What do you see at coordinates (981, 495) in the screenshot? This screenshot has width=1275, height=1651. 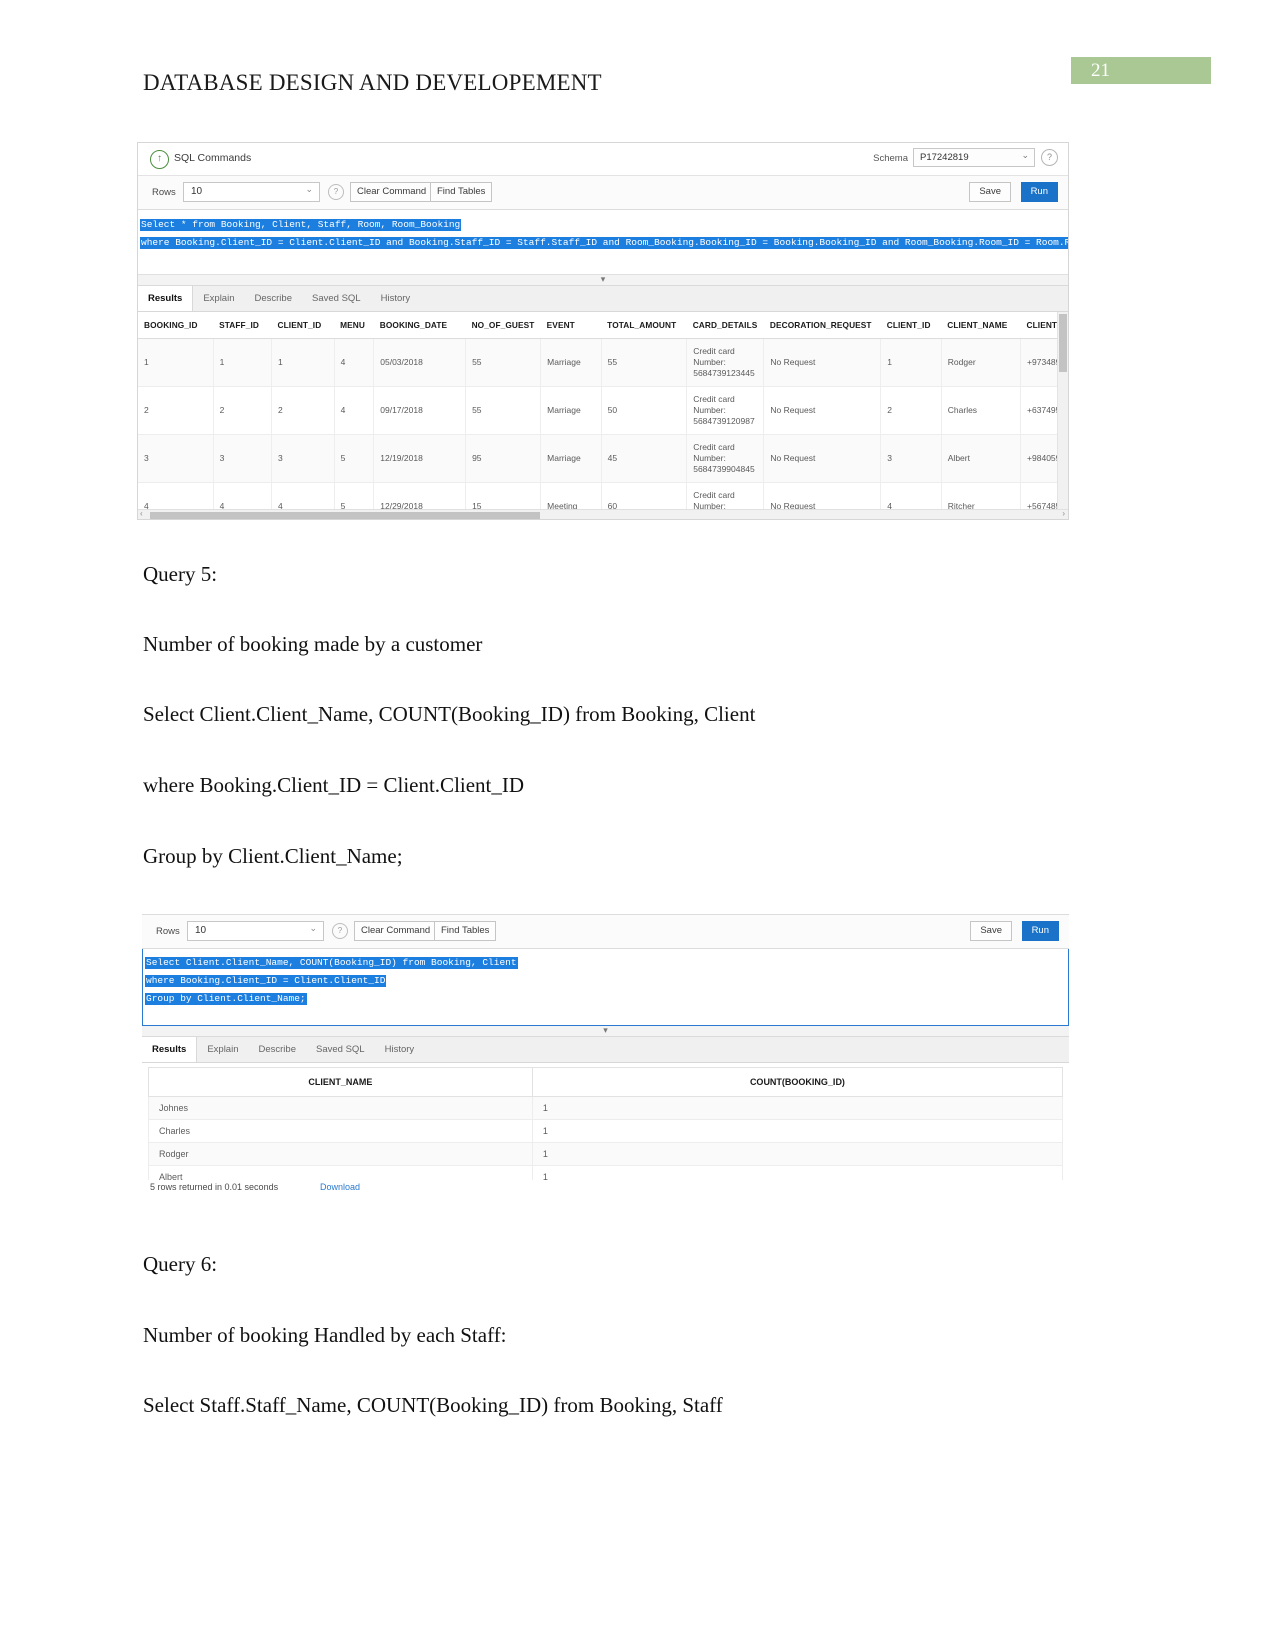 I see `table-cell: Ritcher` at bounding box center [981, 495].